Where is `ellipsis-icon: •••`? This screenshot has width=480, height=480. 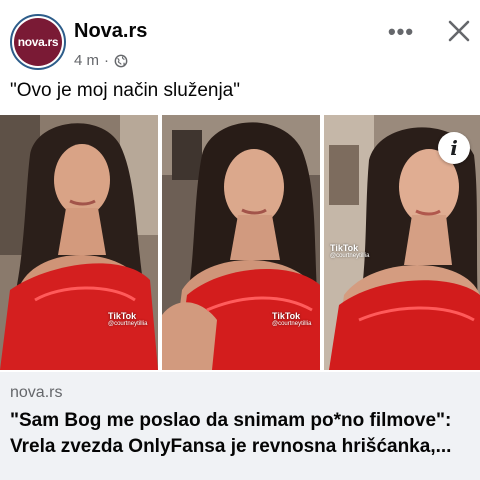
ellipsis-icon: ••• is located at coordinates (401, 31).